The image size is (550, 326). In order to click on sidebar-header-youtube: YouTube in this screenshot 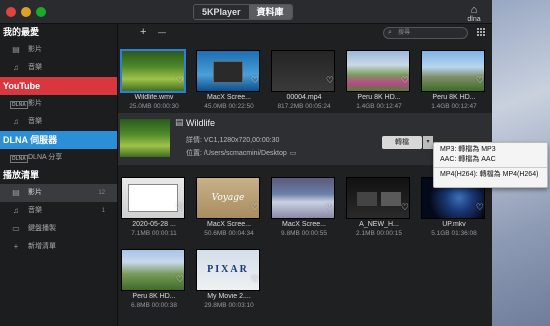, I will do `click(58, 86)`.